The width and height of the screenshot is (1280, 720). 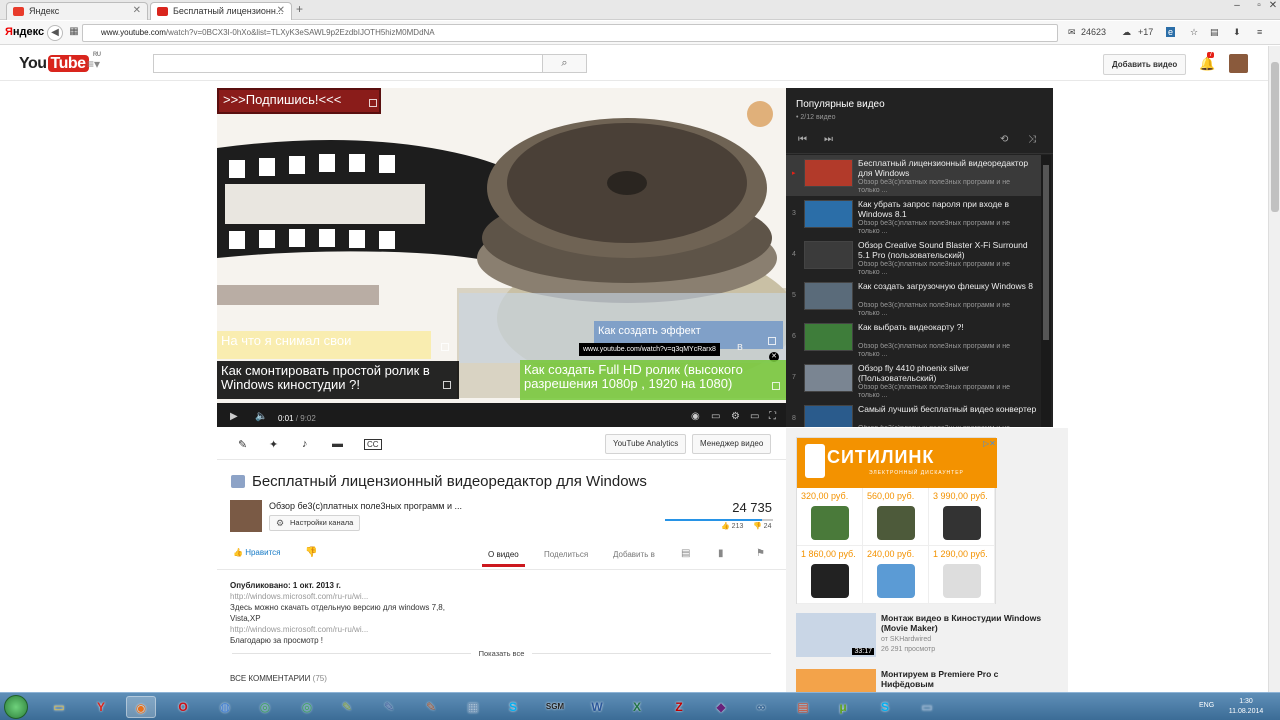 What do you see at coordinates (273, 444) in the screenshot?
I see `enhance-wand-icon: ✦` at bounding box center [273, 444].